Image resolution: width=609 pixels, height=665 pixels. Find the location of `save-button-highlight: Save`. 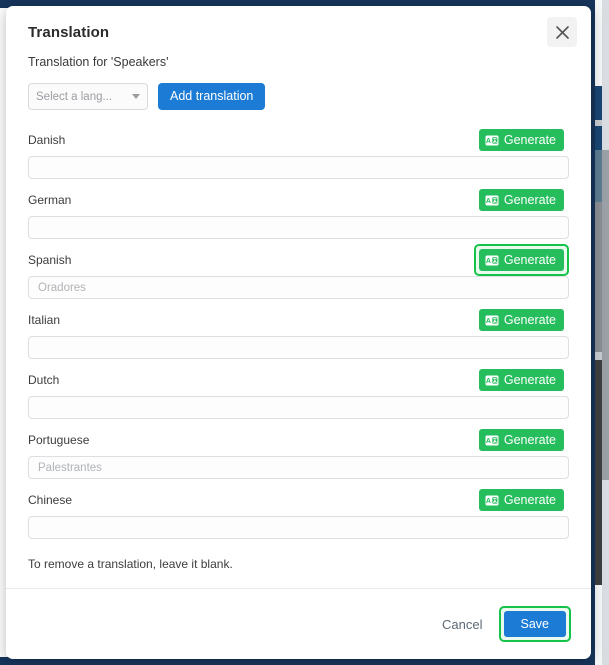

save-button-highlight: Save is located at coordinates (534, 624).